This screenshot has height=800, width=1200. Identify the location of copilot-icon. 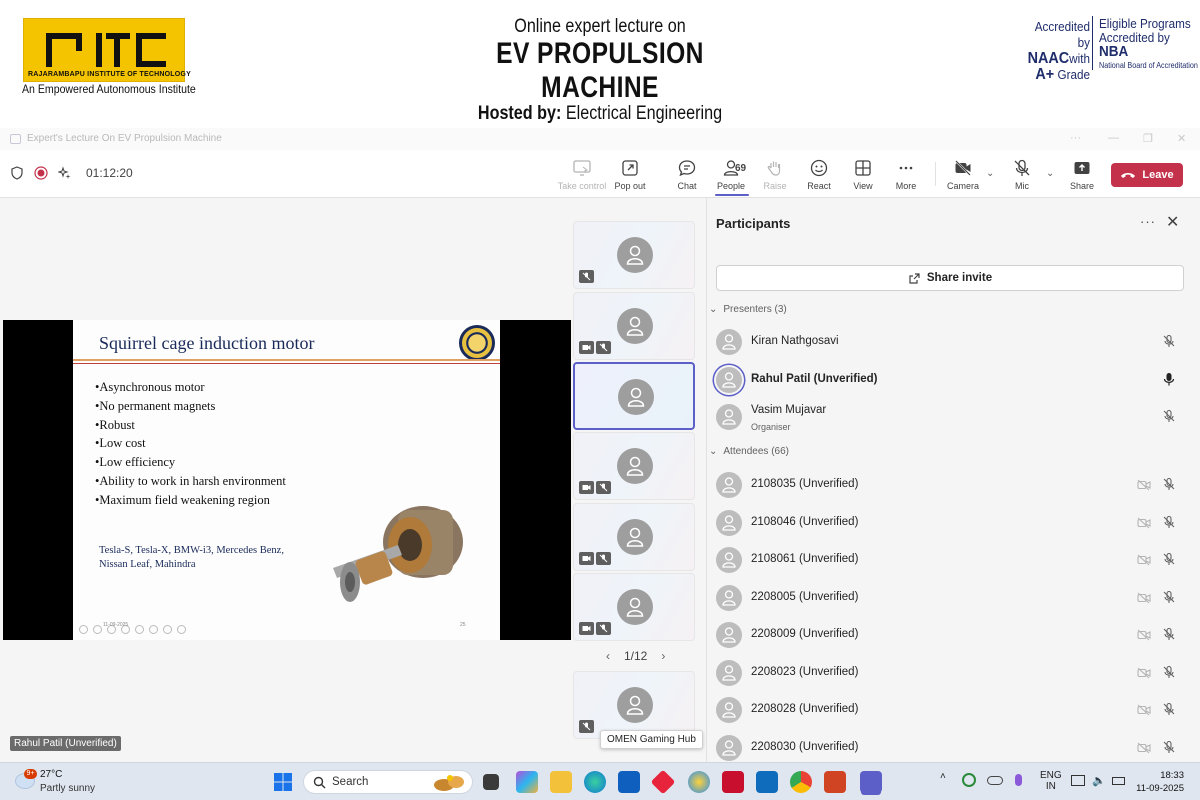
(527, 782).